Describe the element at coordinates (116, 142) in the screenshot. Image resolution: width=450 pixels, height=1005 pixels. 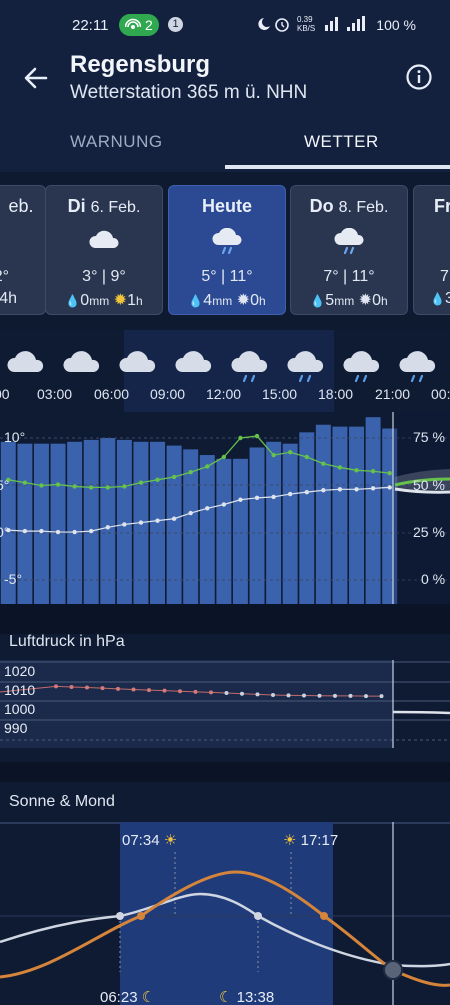
I see `tab-warnung: WARNUNG` at that location.